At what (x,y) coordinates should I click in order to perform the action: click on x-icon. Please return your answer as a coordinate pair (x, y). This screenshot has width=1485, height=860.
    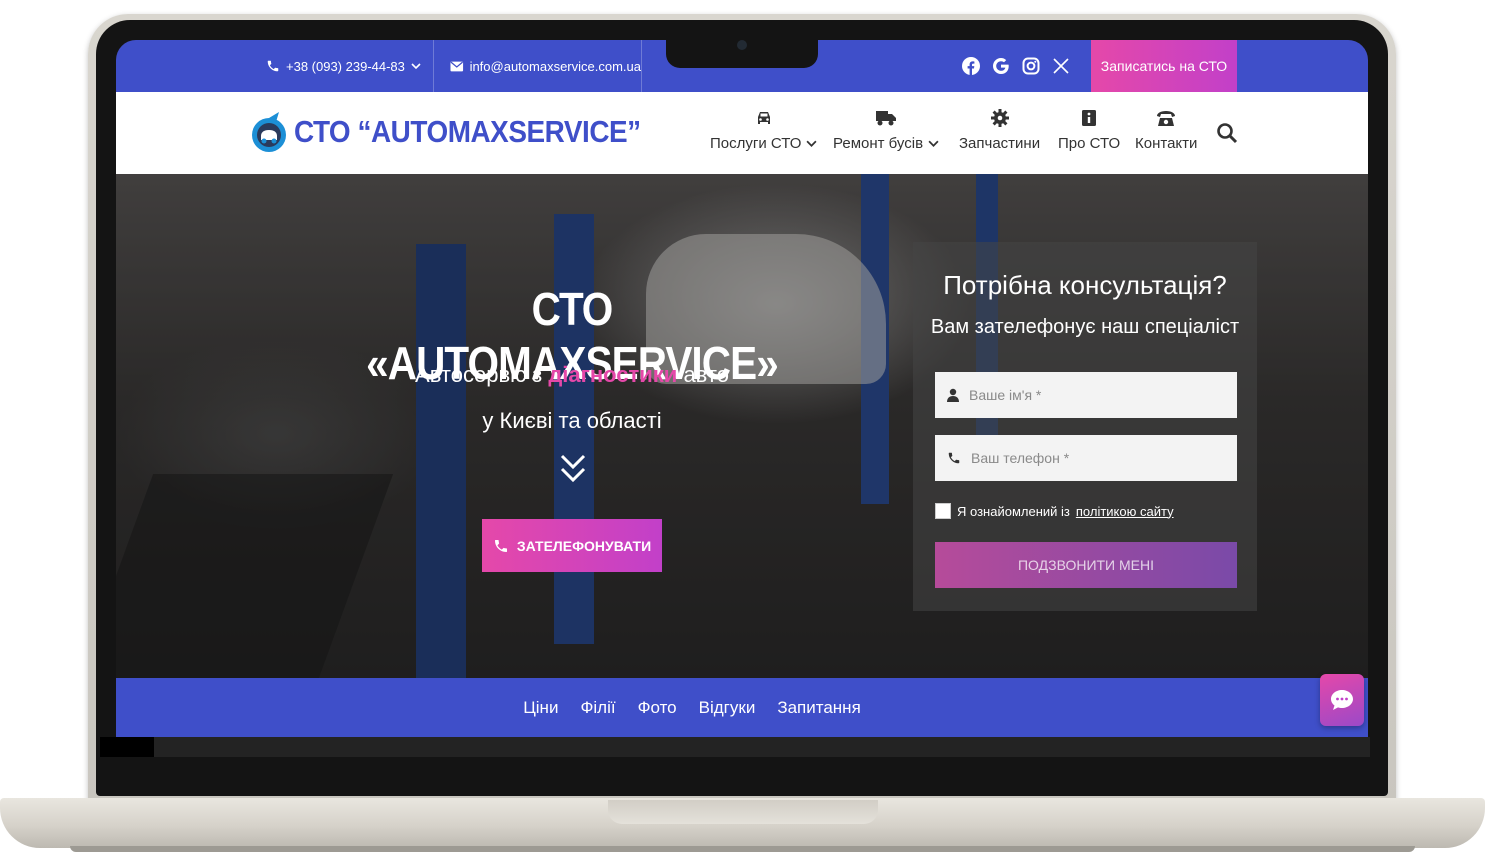
    Looking at the image, I should click on (1061, 66).